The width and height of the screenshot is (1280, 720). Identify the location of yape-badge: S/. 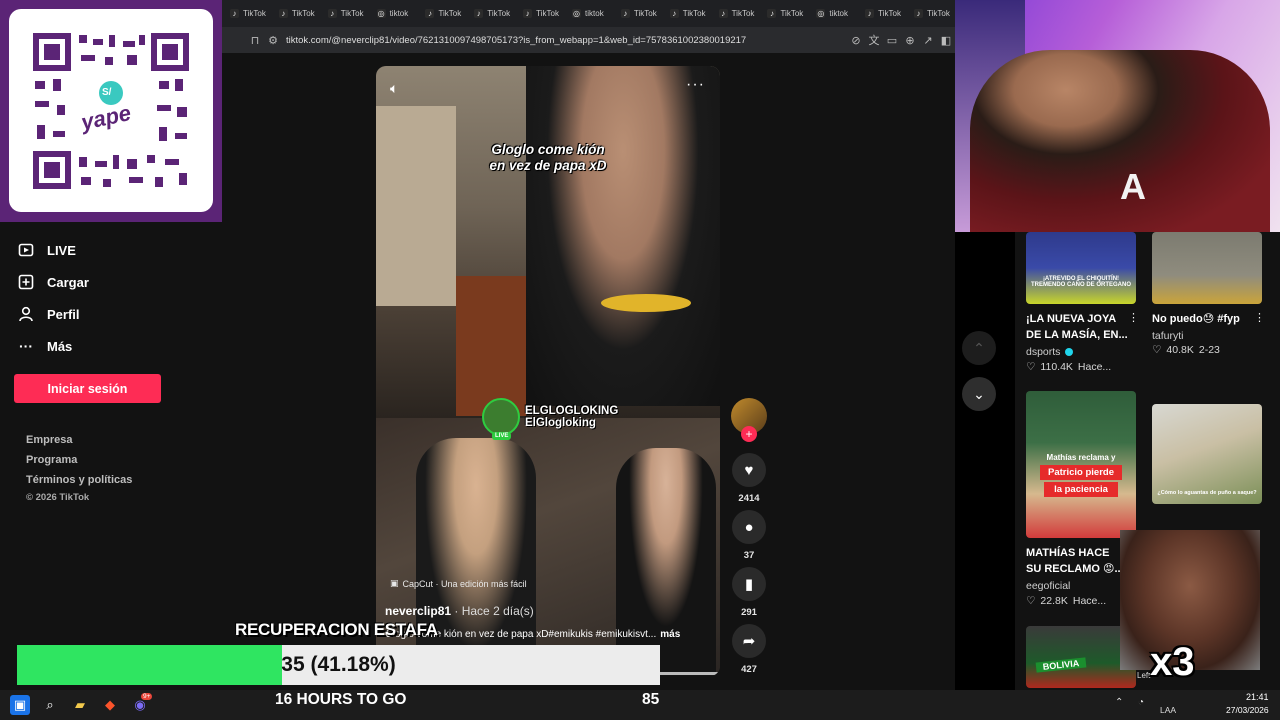
(107, 92).